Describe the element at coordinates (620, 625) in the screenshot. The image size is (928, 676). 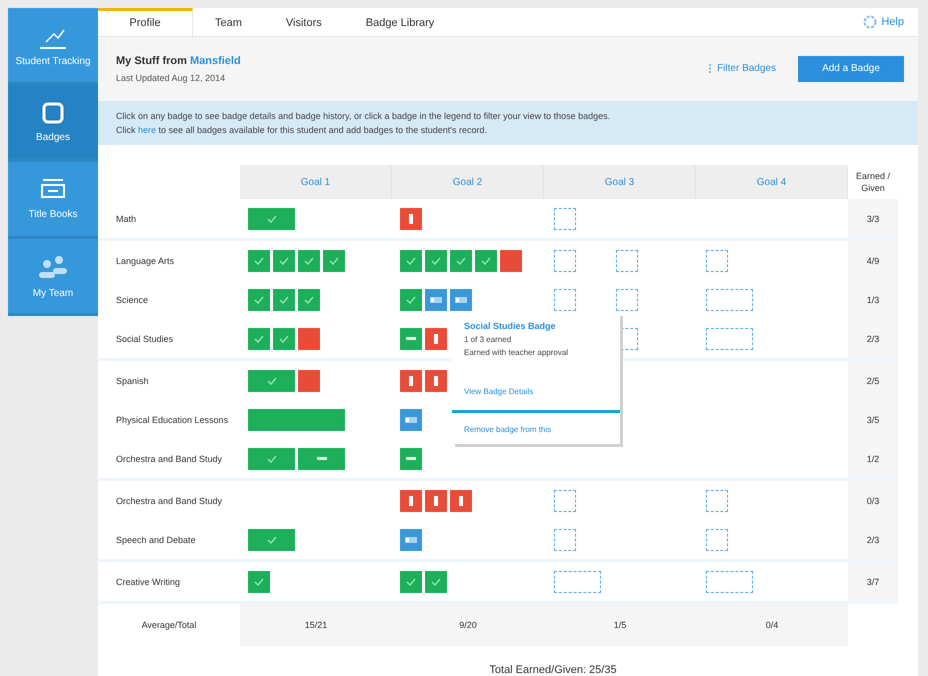
I see `total-cell: 1/5` at that location.